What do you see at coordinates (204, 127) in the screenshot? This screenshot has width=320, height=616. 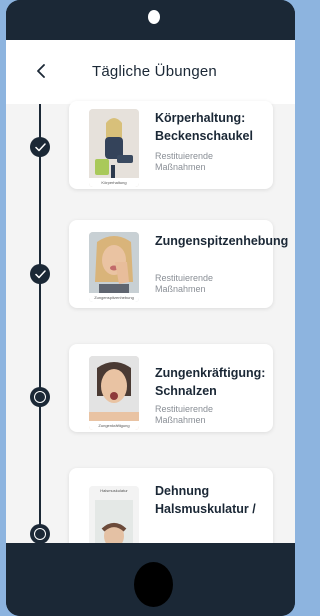 I see `exercise-title: Körperhaltung: Beckenschaukel` at bounding box center [204, 127].